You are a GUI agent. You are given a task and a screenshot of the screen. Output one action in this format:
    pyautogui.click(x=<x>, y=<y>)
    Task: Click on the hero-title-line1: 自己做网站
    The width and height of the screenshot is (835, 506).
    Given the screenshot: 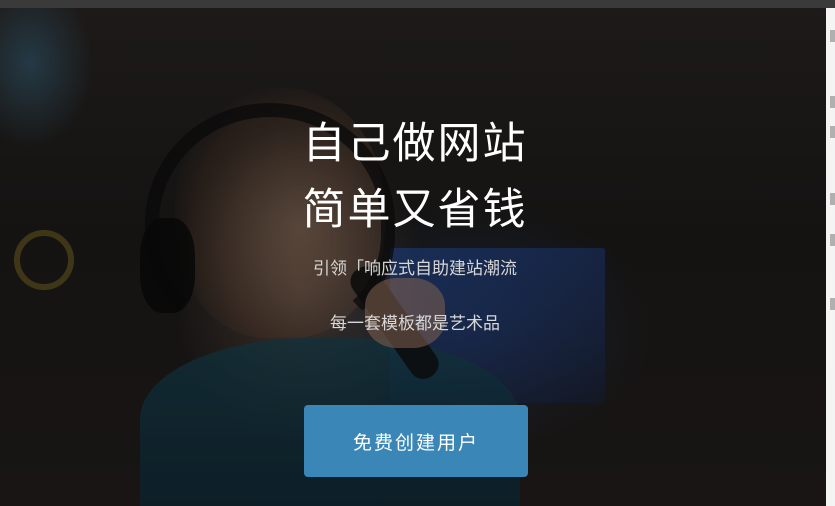 What is the action you would take?
    pyautogui.click(x=415, y=144)
    